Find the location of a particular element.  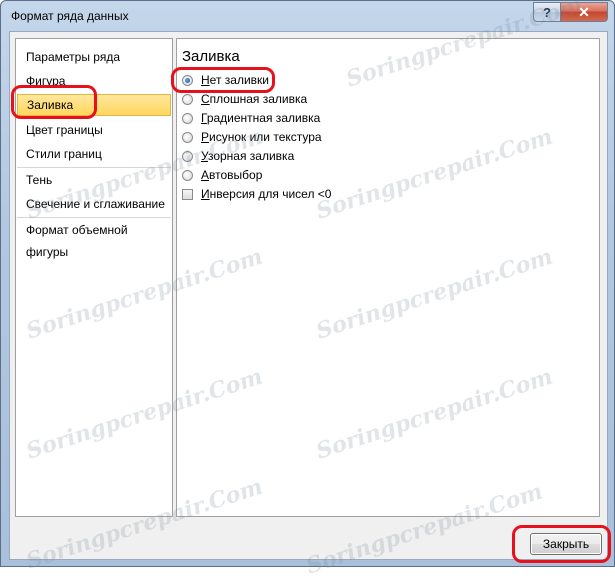

section-title: Заливка is located at coordinates (211, 56).